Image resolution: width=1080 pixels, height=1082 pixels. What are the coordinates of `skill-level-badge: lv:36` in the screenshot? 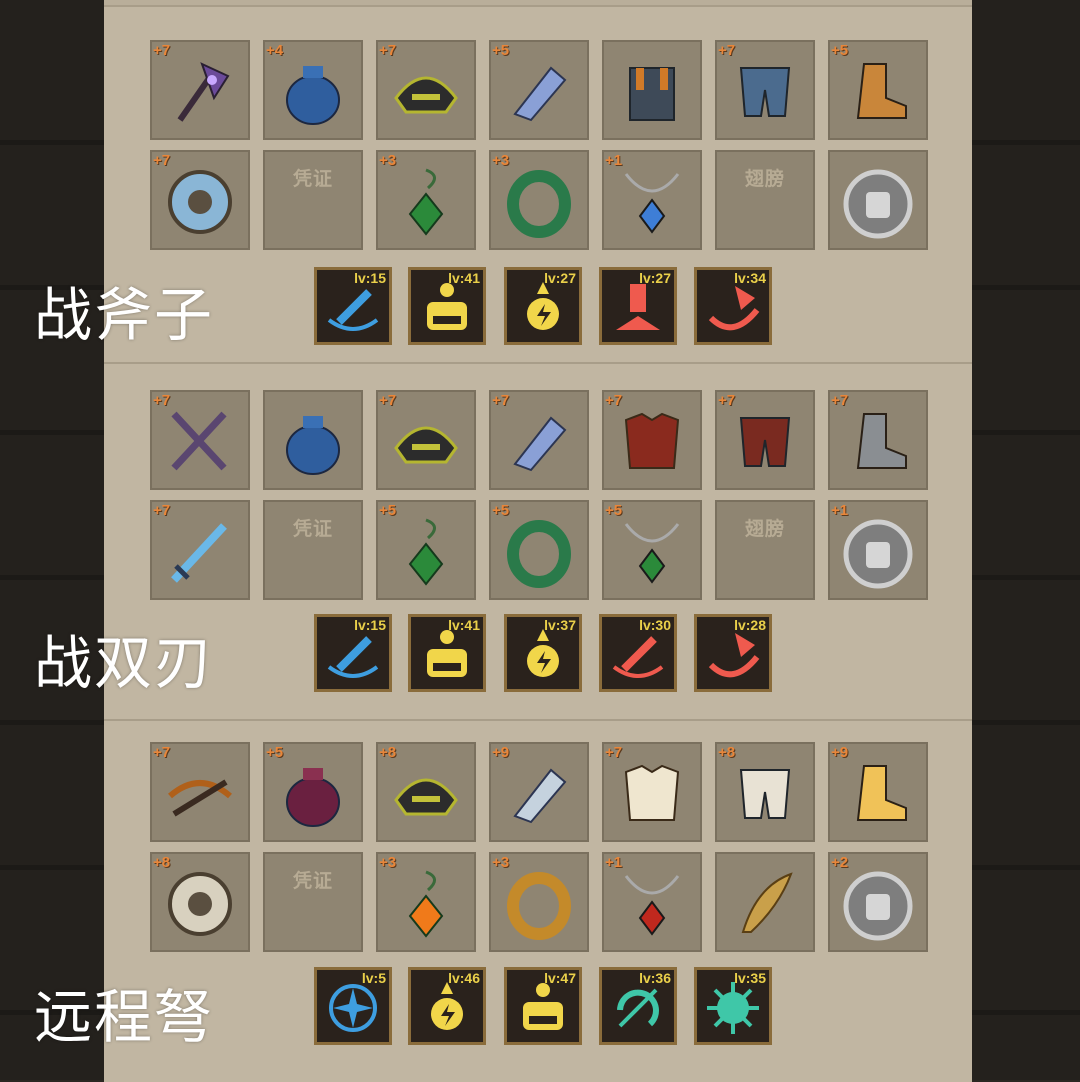 It's located at (655, 978).